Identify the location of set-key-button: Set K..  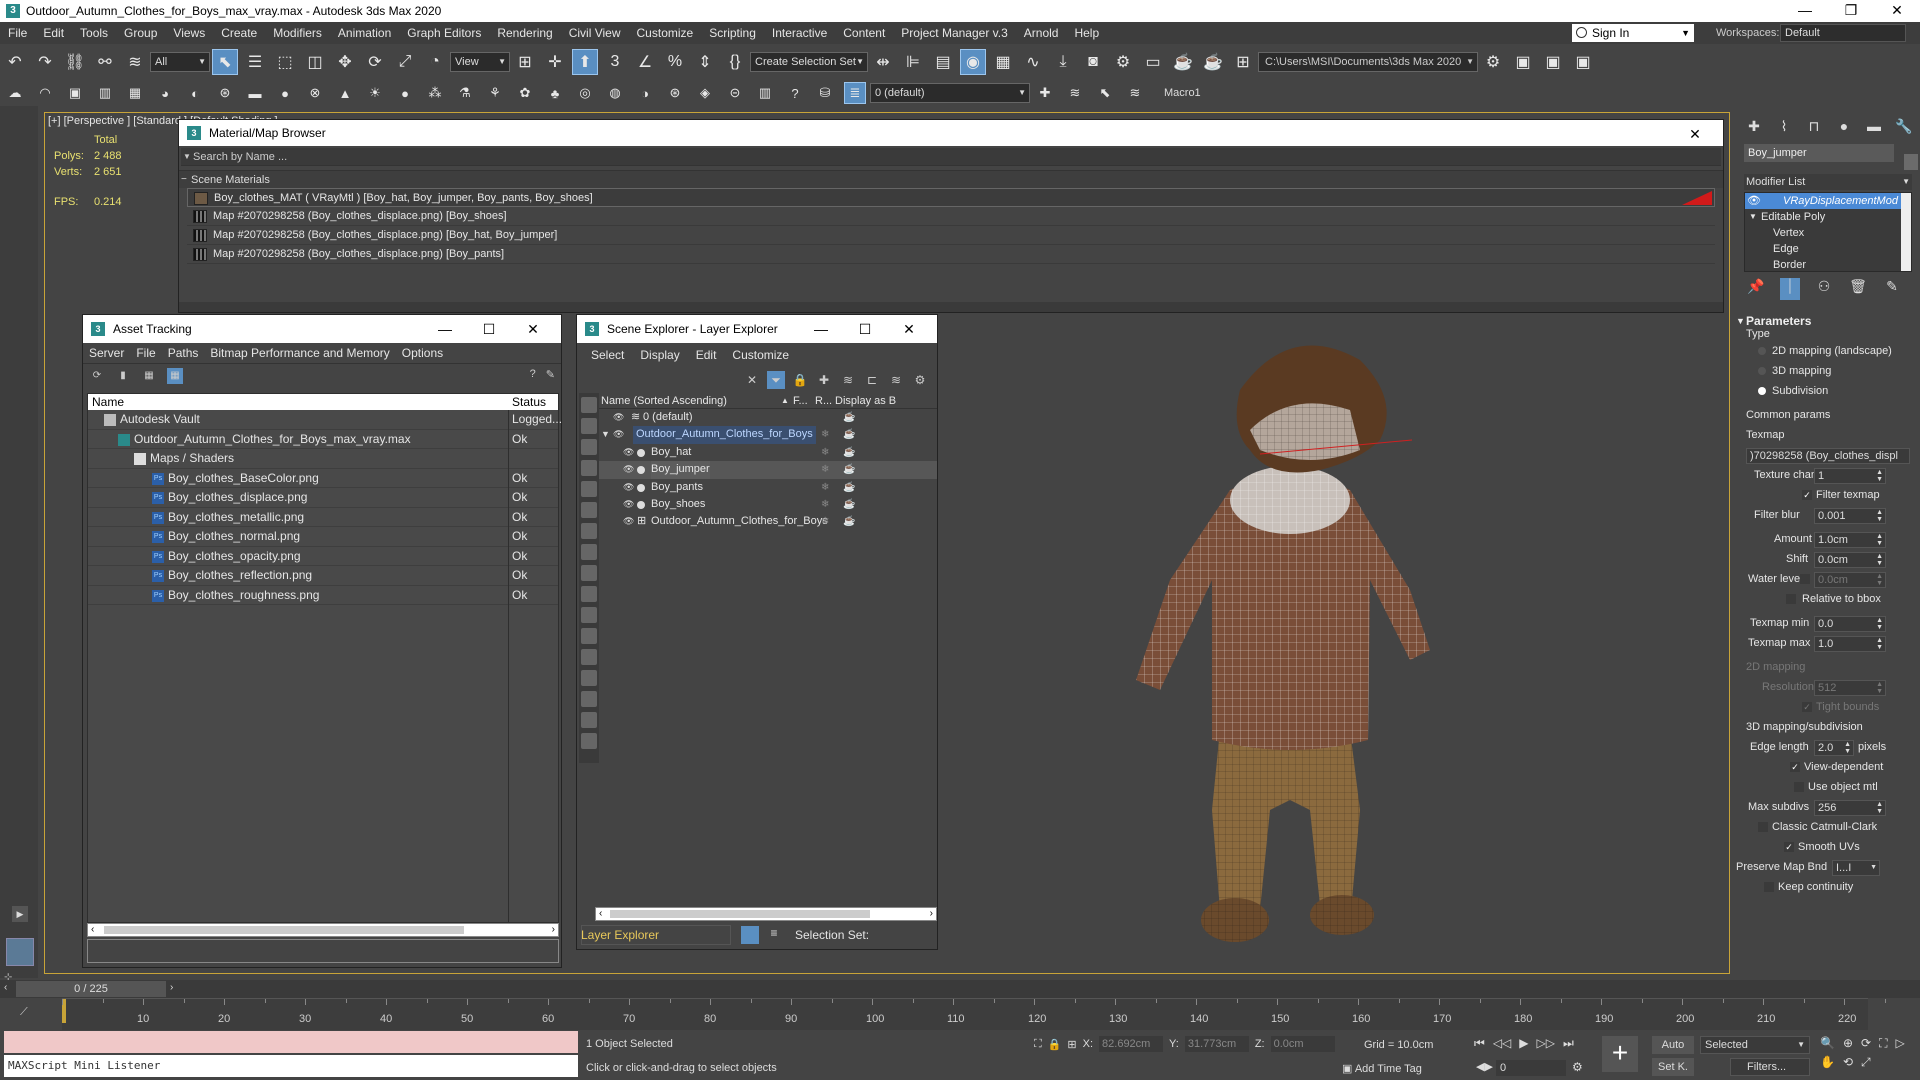
(1673, 1067).